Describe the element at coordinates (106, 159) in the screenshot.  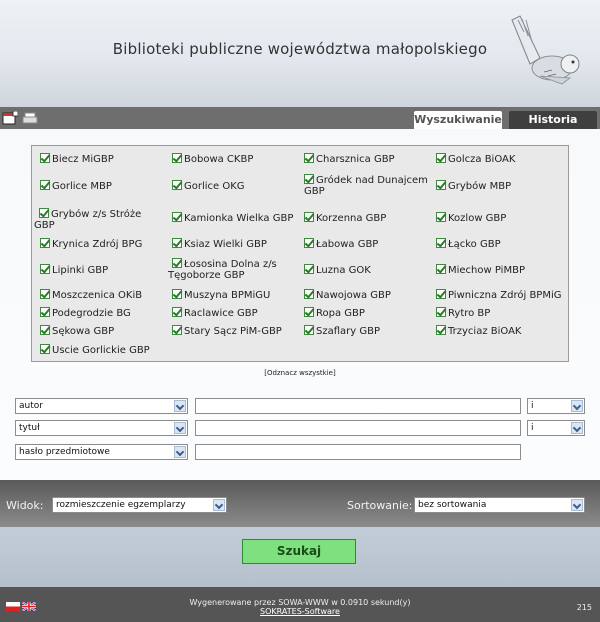
I see `library-checkbox: Biecz MiGBP` at that location.